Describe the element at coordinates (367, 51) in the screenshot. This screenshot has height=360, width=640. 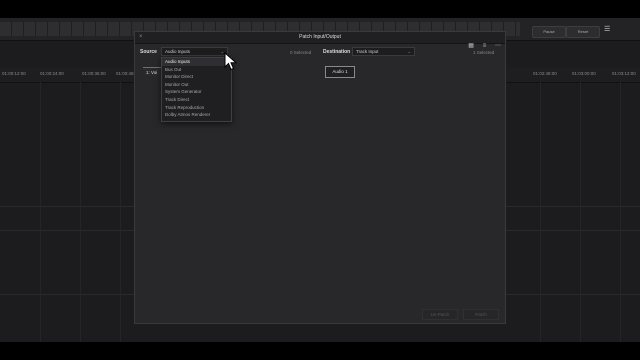
I see `destination-select-value: Track Input` at that location.